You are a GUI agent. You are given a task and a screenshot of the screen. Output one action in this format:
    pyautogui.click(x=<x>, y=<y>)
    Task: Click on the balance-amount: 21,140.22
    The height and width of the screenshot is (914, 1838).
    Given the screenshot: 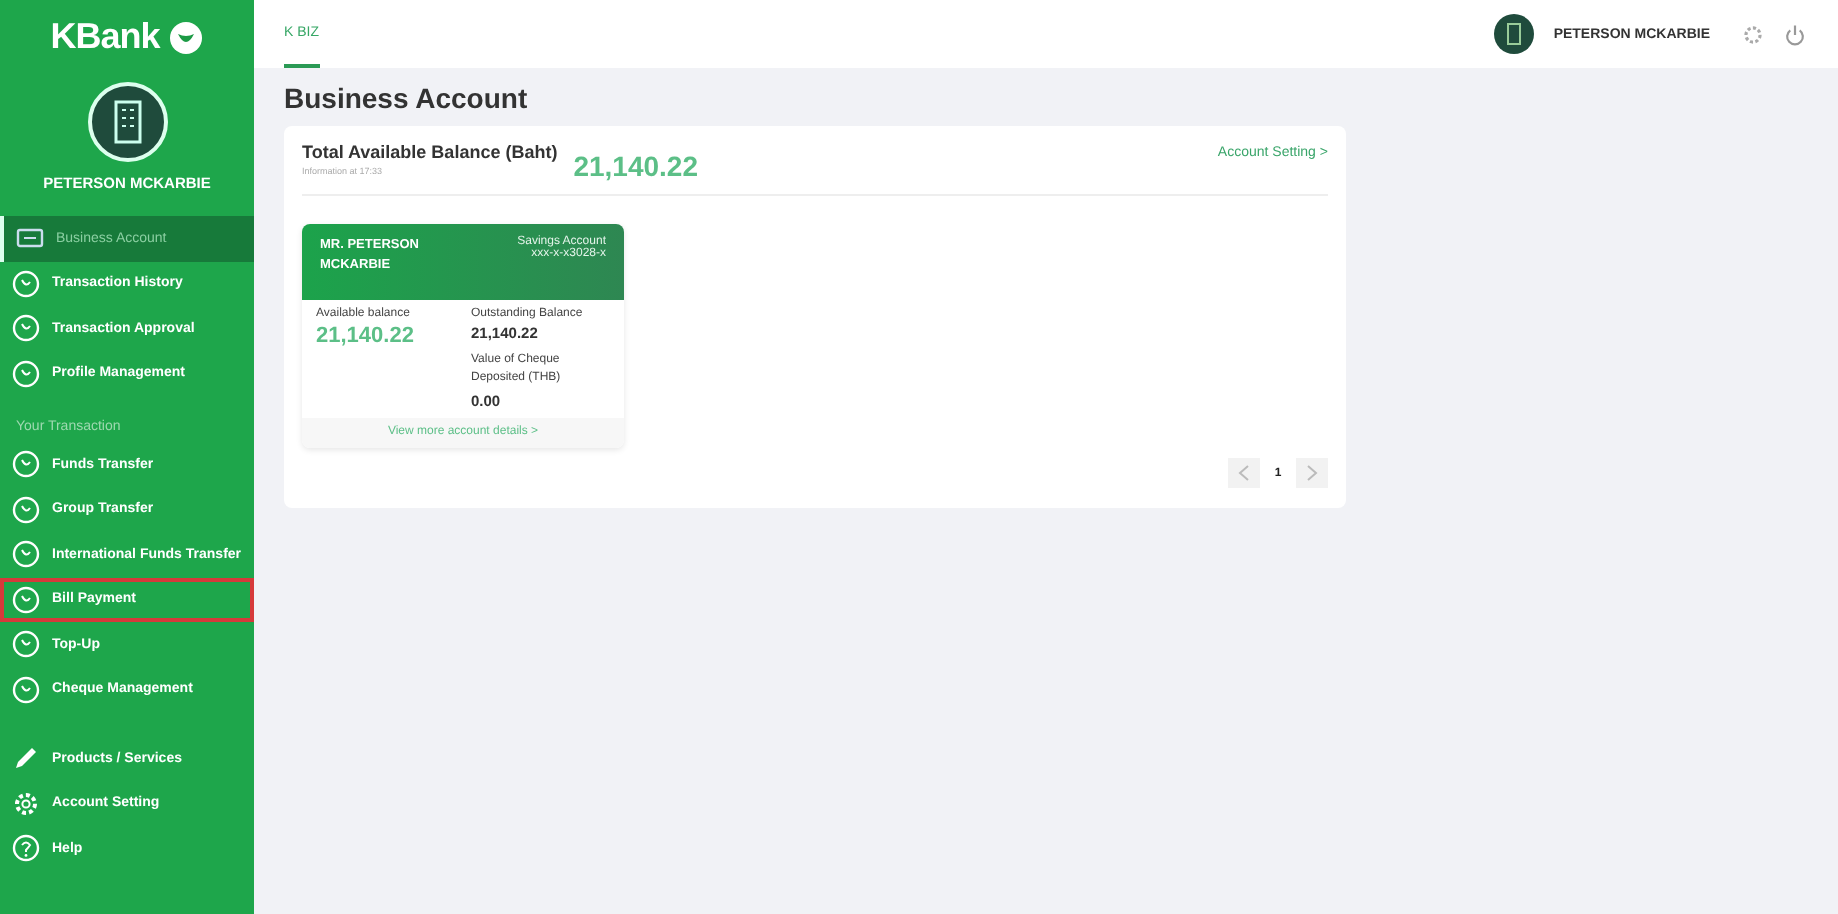 What is the action you would take?
    pyautogui.click(x=635, y=166)
    